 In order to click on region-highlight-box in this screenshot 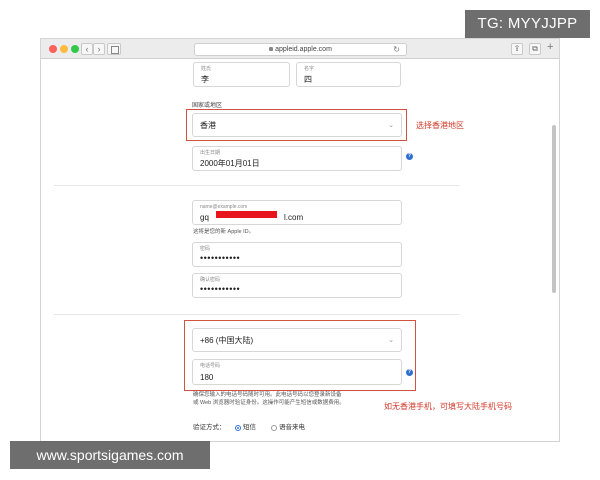, I will do `click(296, 125)`.